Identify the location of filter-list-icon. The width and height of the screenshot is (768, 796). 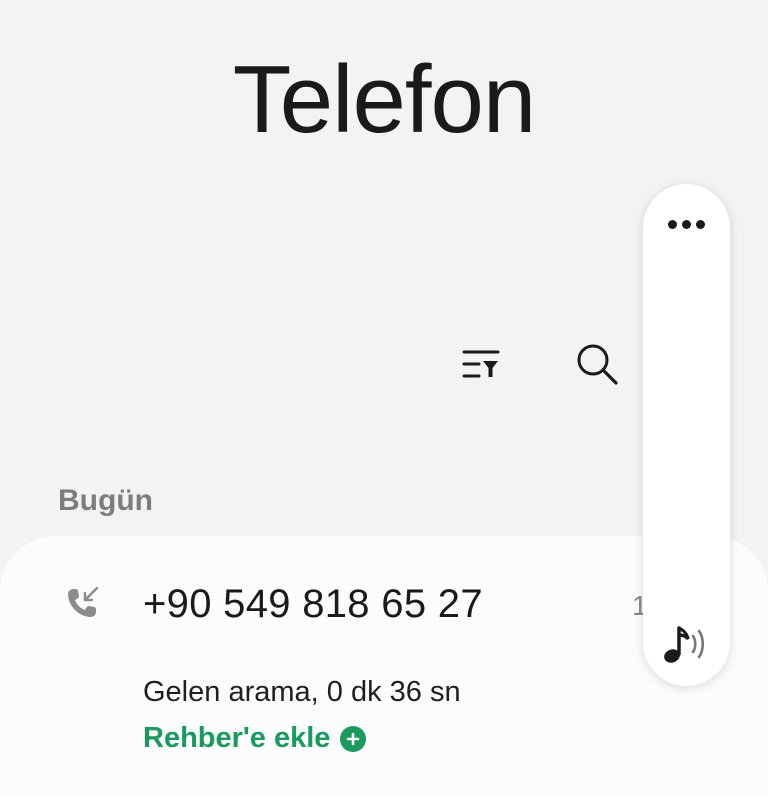
(481, 364).